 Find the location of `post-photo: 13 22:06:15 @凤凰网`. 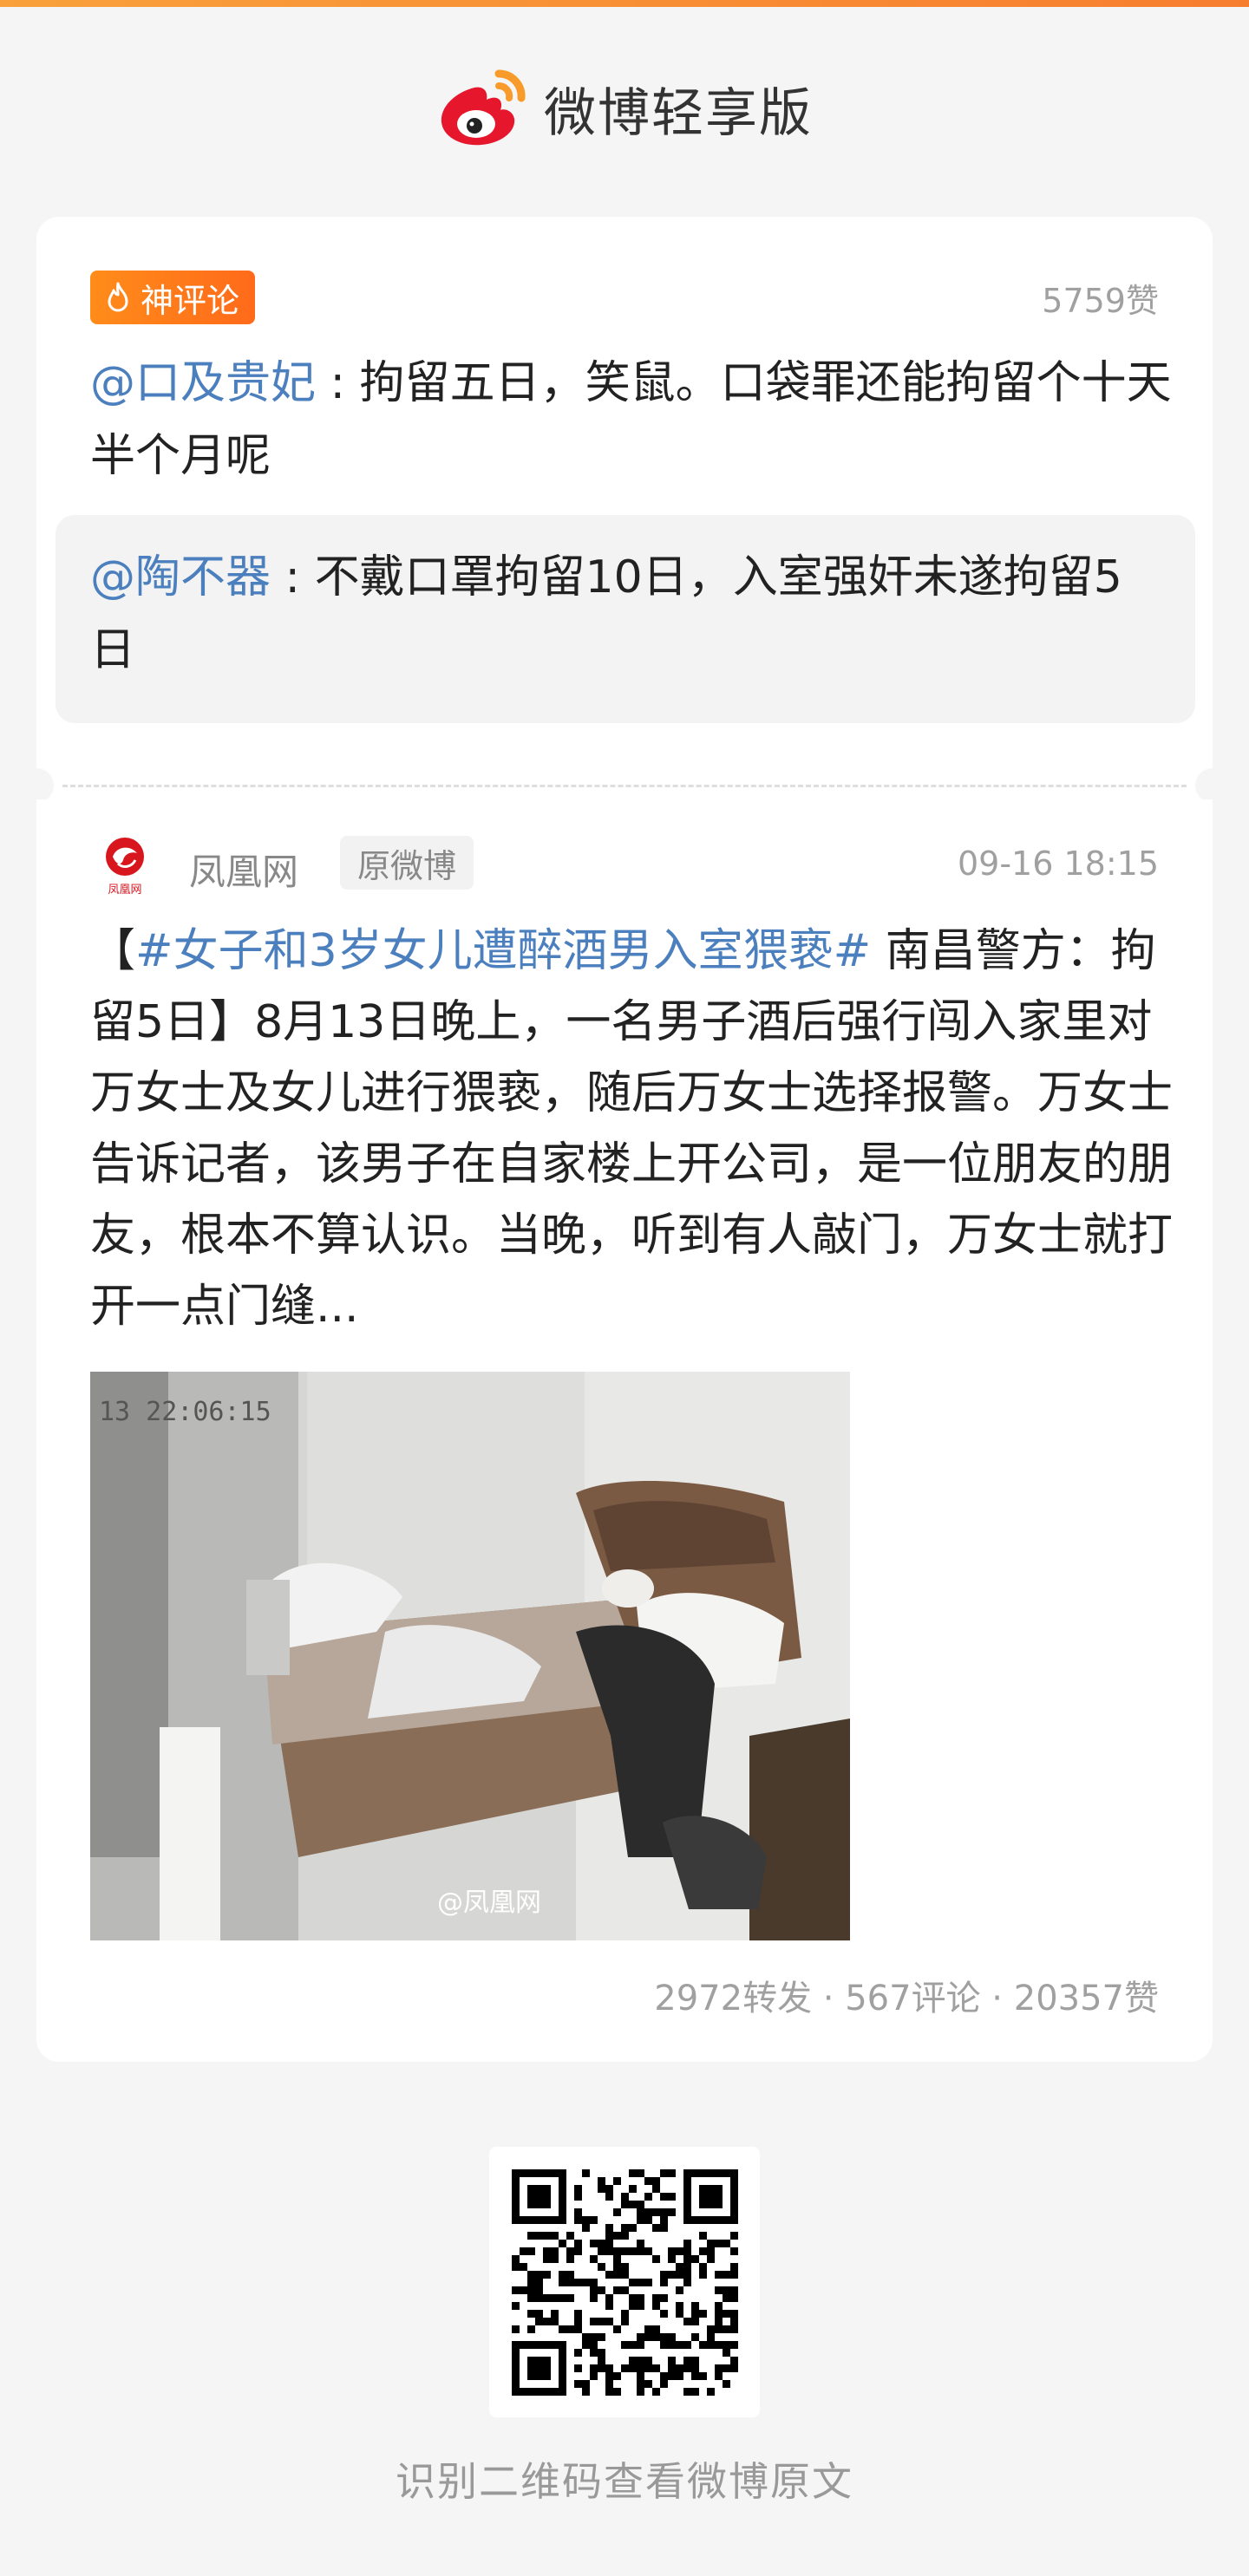

post-photo: 13 22:06:15 @凤凰网 is located at coordinates (470, 1656).